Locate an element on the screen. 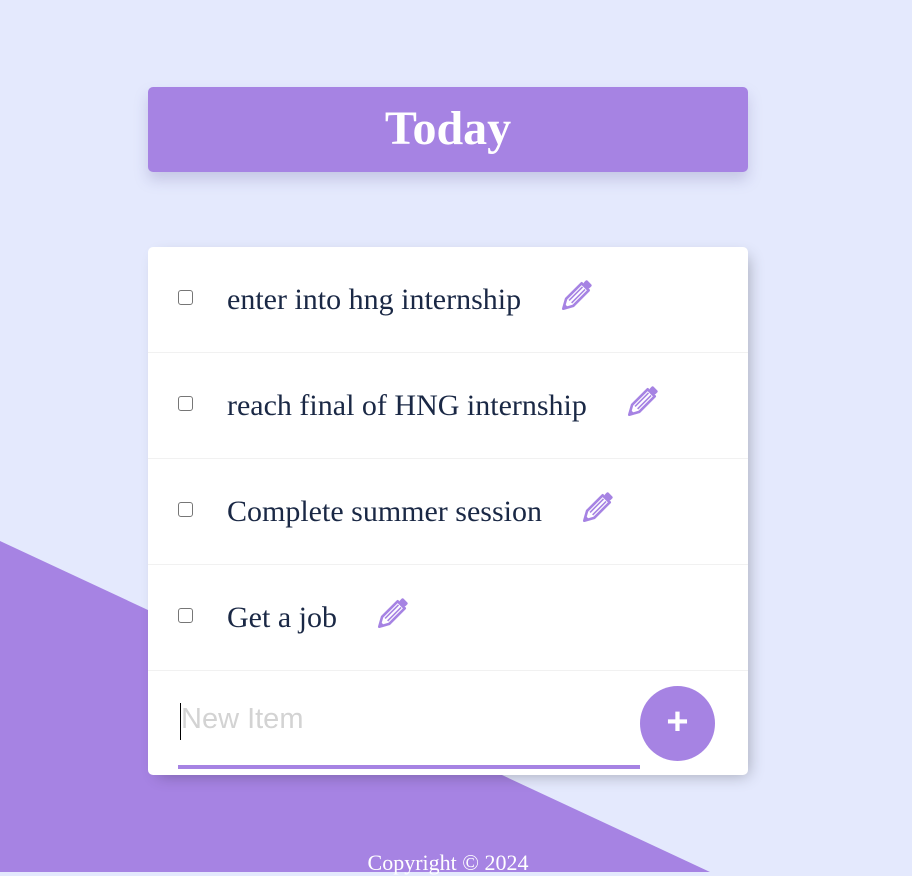 Image resolution: width=912 pixels, height=876 pixels. text-caret is located at coordinates (180, 721).